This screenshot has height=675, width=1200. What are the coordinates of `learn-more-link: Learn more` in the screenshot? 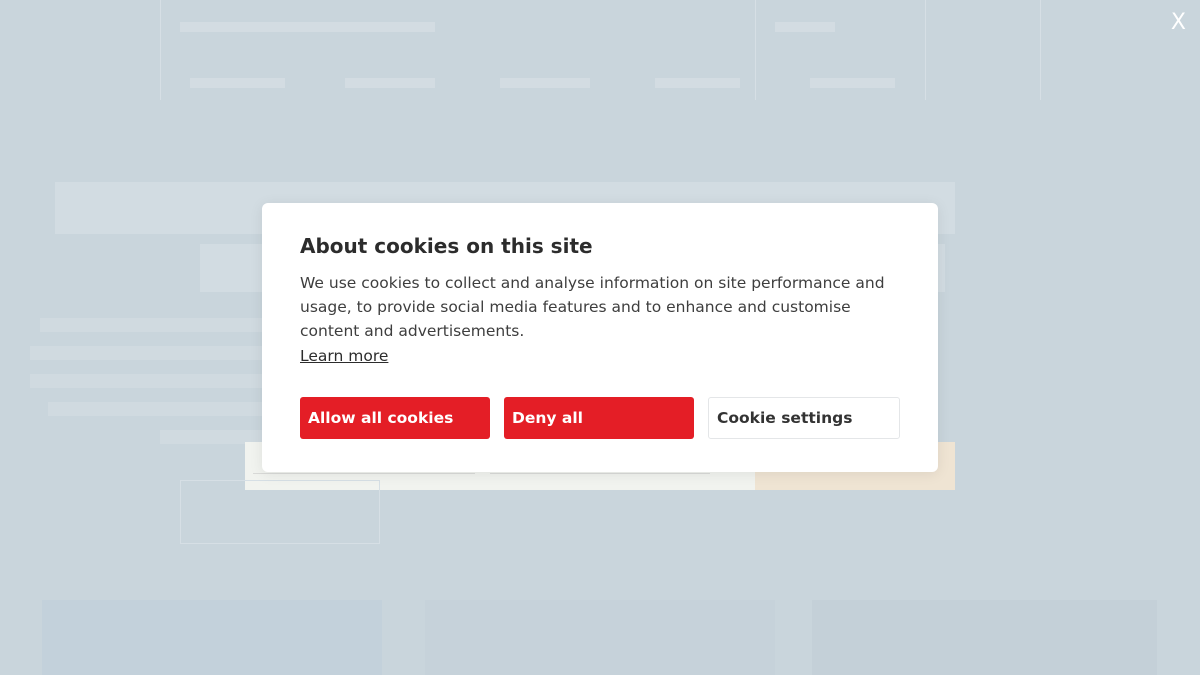 It's located at (344, 356).